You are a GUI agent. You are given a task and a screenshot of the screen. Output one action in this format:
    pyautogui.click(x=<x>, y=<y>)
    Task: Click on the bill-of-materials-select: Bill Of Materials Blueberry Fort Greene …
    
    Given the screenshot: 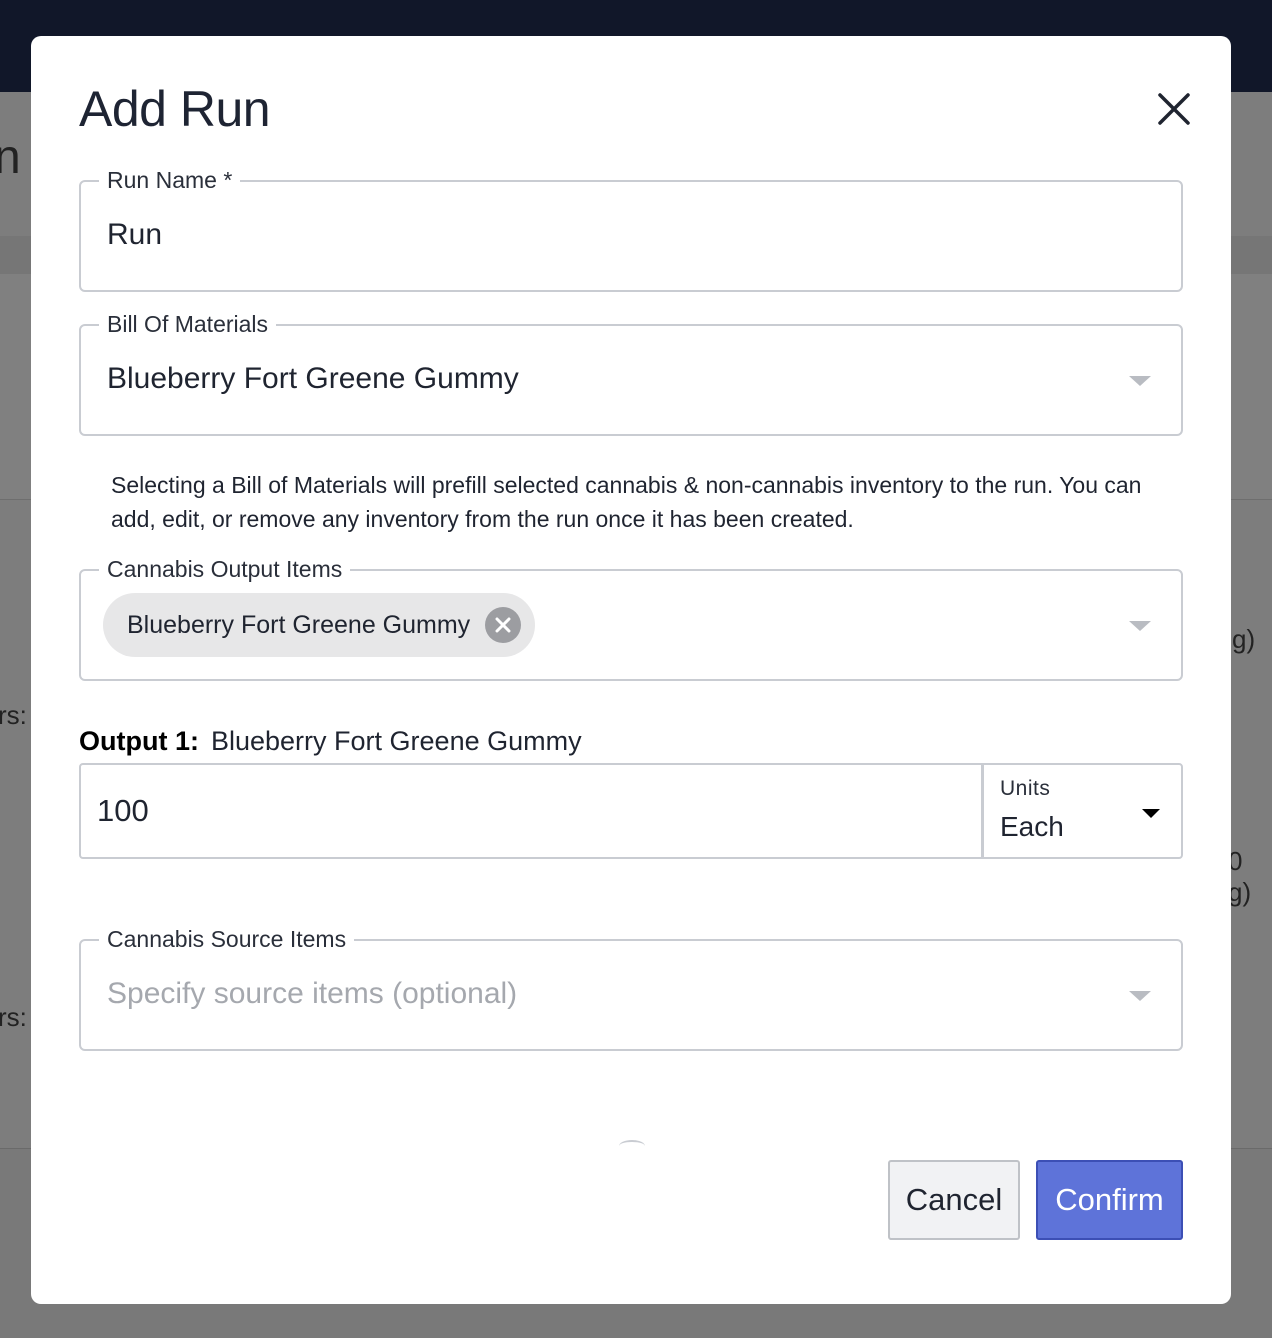 What is the action you would take?
    pyautogui.click(x=631, y=373)
    